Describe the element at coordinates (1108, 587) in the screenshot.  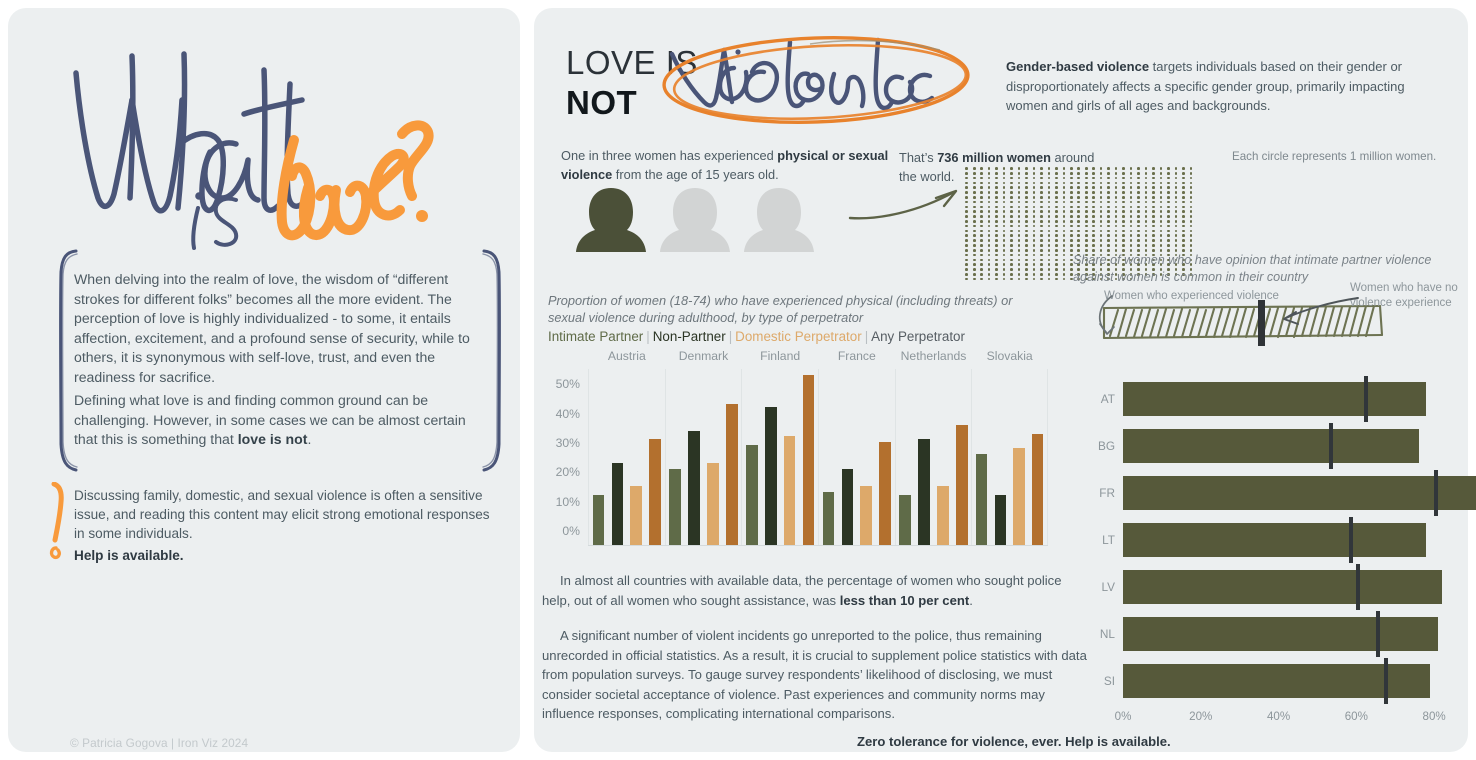
I see `hbar-country-label: LV` at that location.